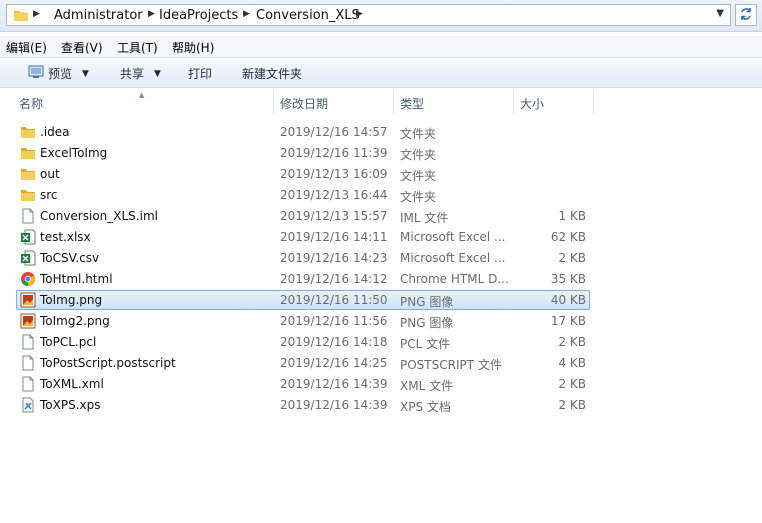 The image size is (762, 523). What do you see at coordinates (55, 132) in the screenshot?
I see `file-name: .idea` at bounding box center [55, 132].